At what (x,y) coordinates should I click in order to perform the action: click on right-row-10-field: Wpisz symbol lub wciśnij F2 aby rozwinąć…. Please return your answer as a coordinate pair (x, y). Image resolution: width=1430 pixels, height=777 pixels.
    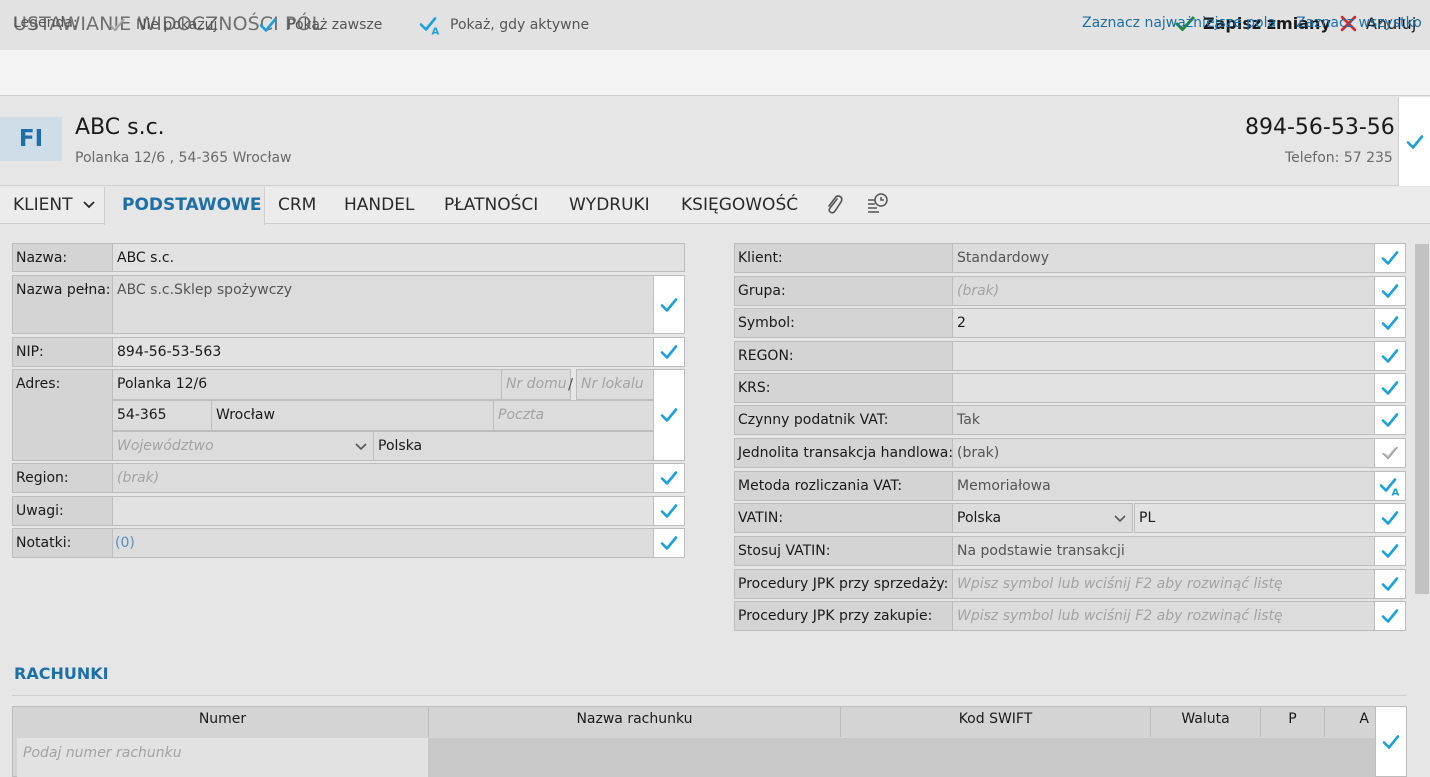
    Looking at the image, I should click on (1163, 584).